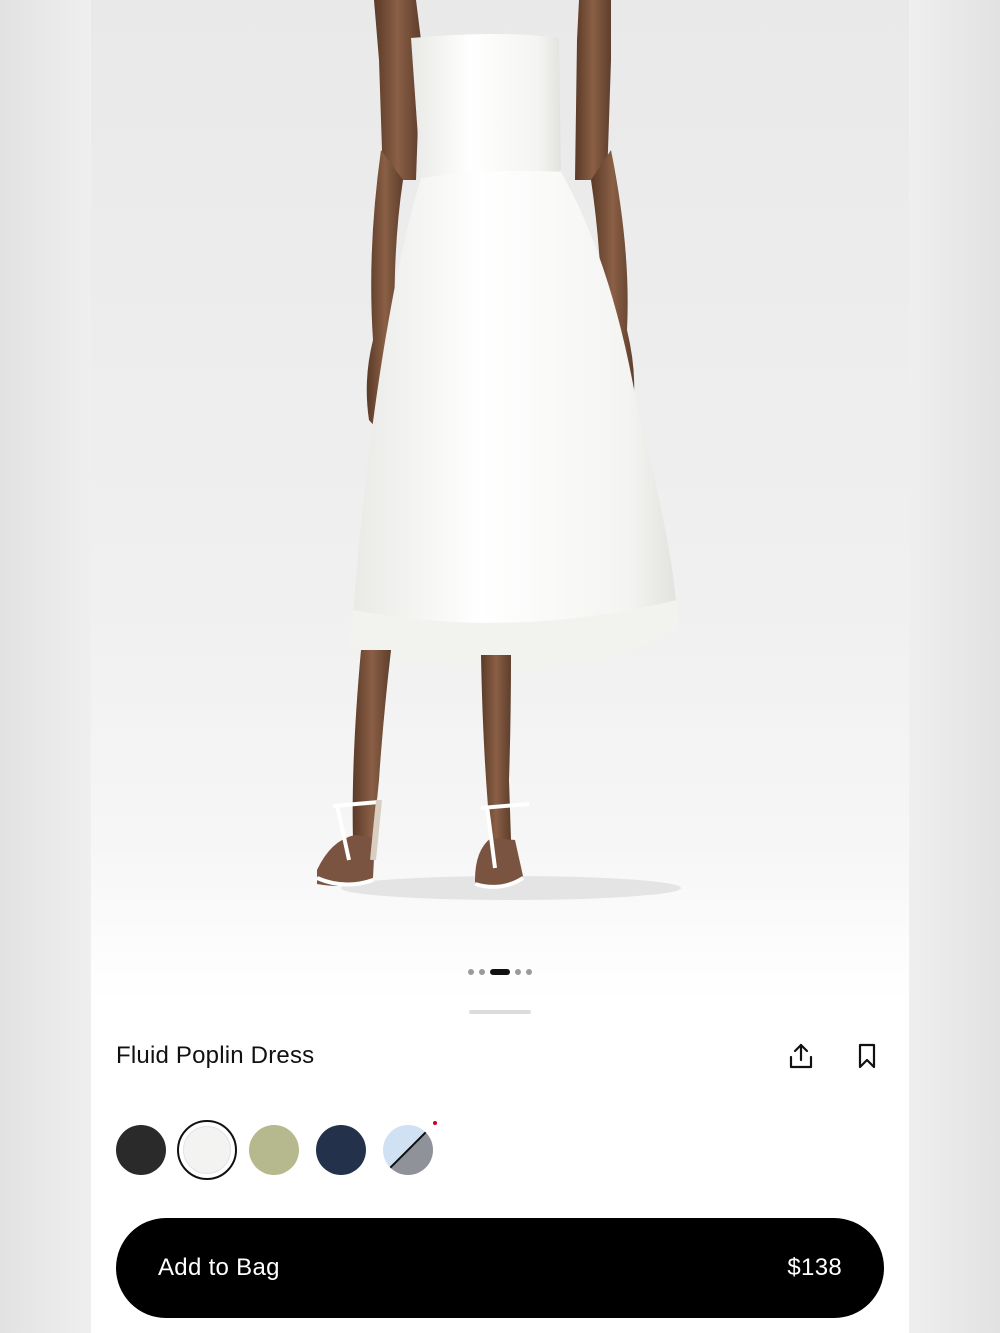 This screenshot has width=1000, height=1333. What do you see at coordinates (215, 1055) in the screenshot?
I see `product-title: Fluid Poplin Dress` at bounding box center [215, 1055].